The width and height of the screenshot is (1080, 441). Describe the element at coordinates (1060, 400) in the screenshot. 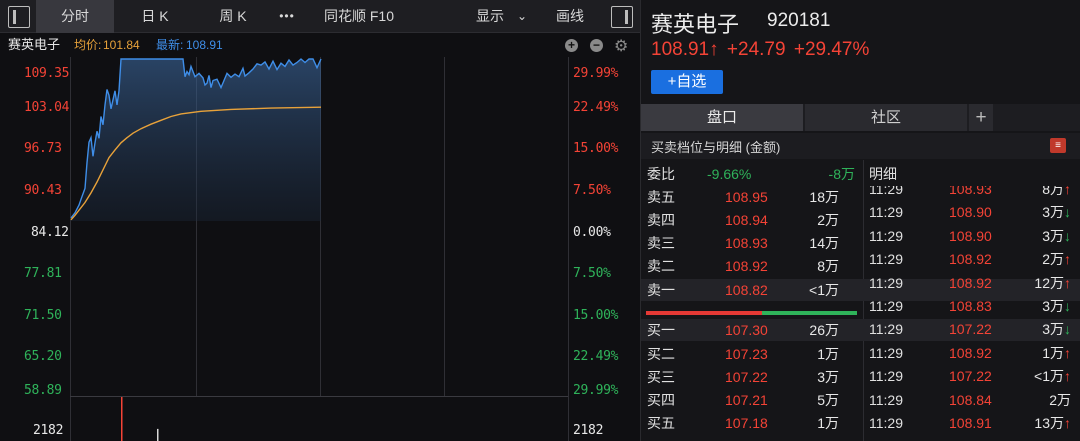

I see `detail-volume-cell: 2万` at that location.